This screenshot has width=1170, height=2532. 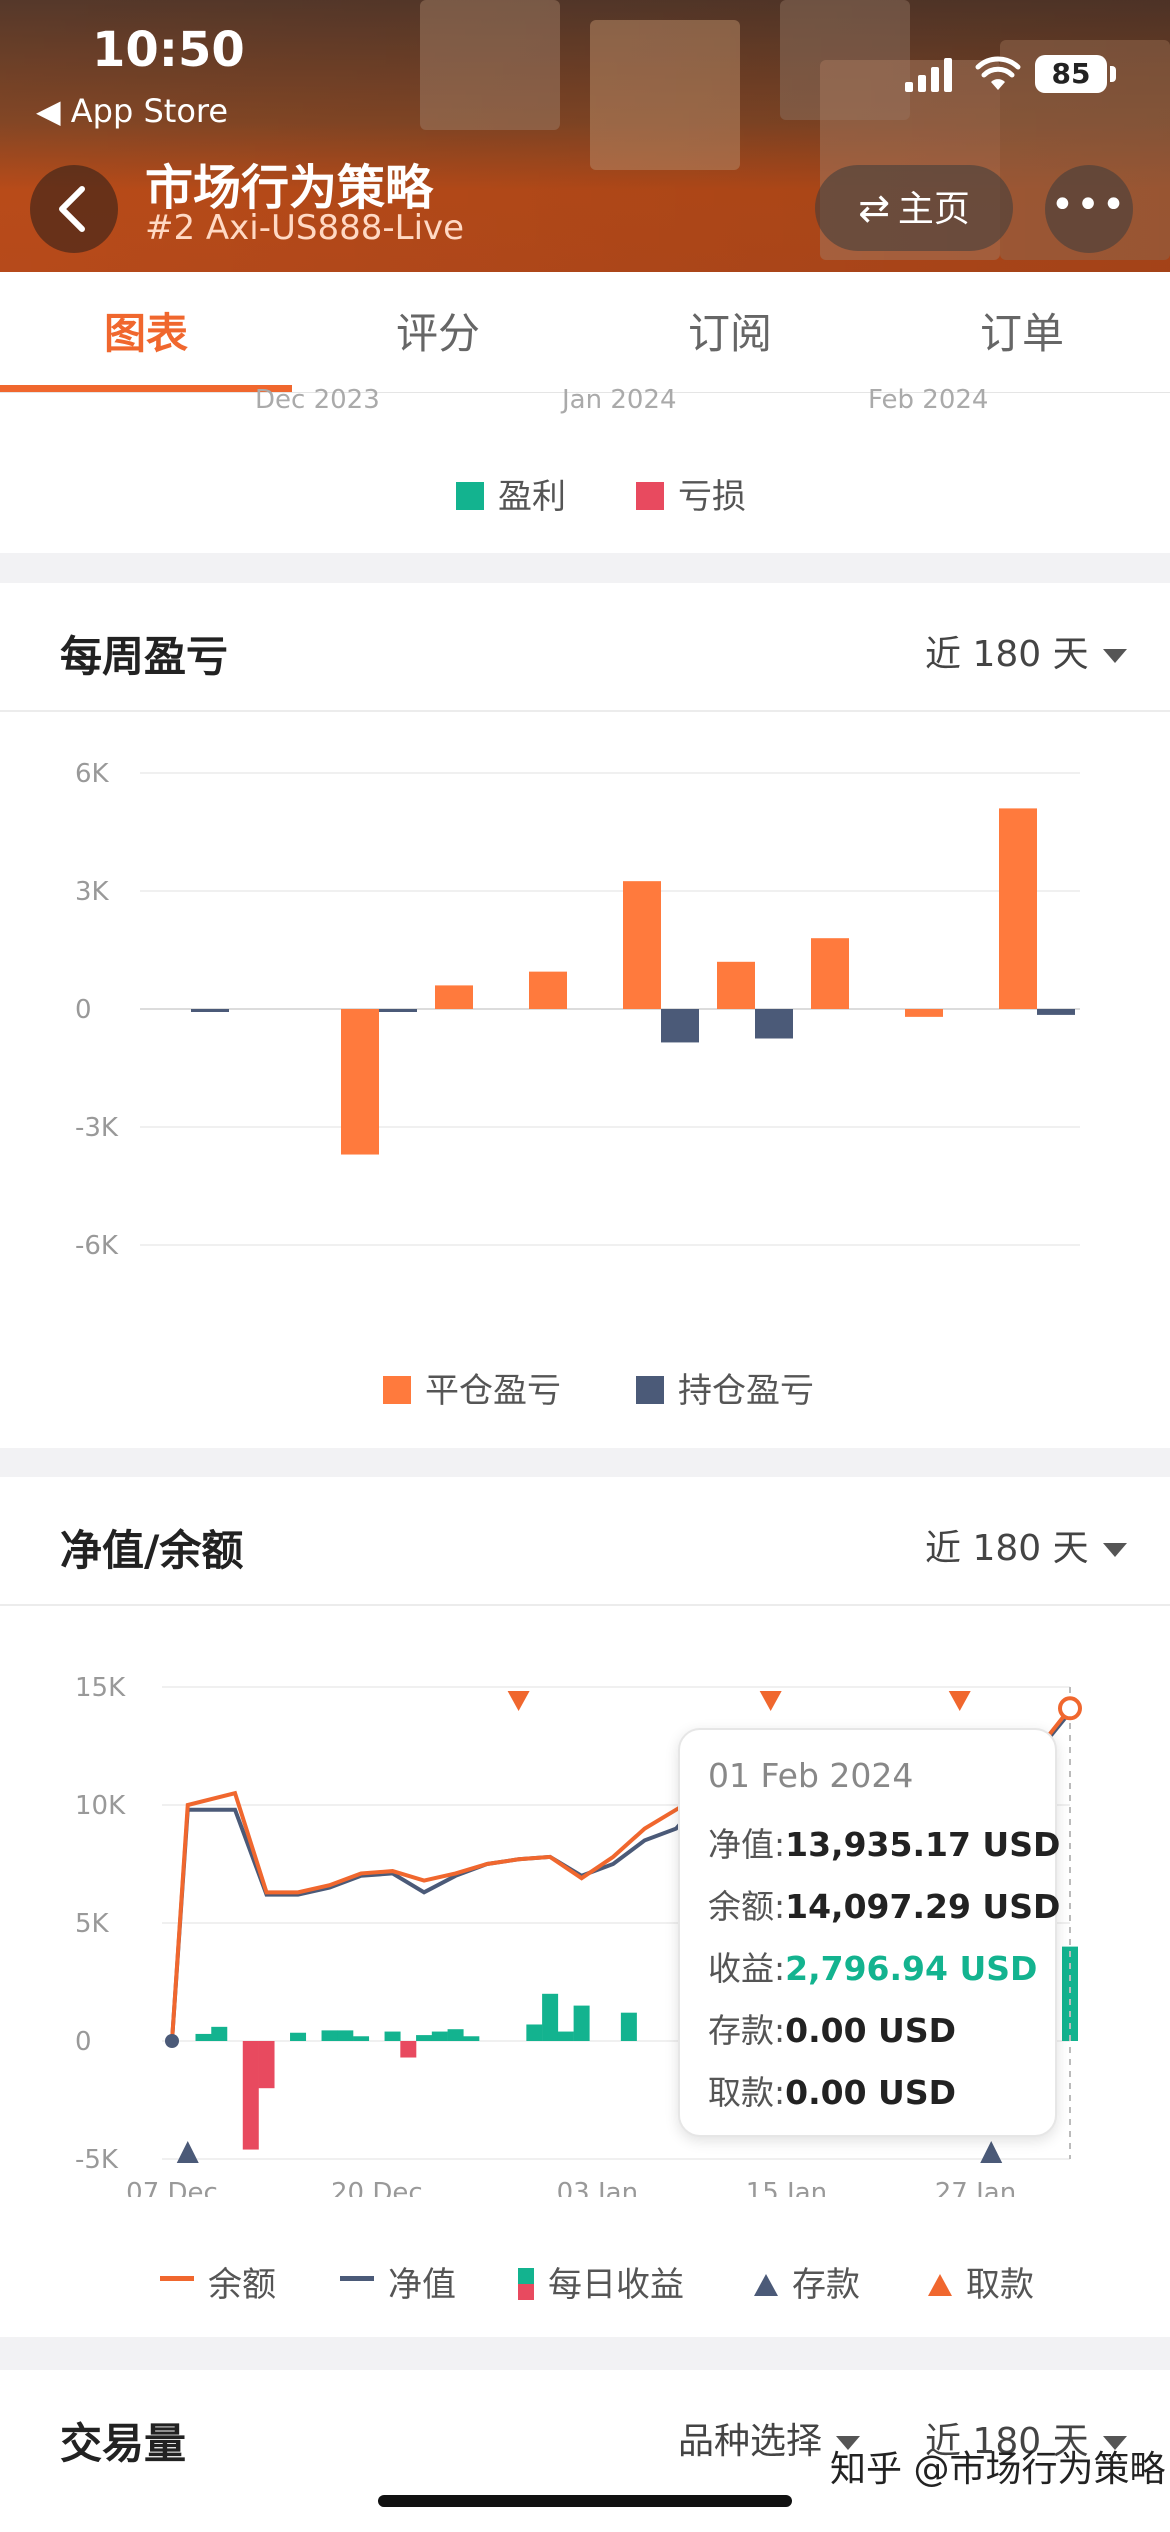 I want to click on legend-profit: 盈利, so click(x=511, y=493).